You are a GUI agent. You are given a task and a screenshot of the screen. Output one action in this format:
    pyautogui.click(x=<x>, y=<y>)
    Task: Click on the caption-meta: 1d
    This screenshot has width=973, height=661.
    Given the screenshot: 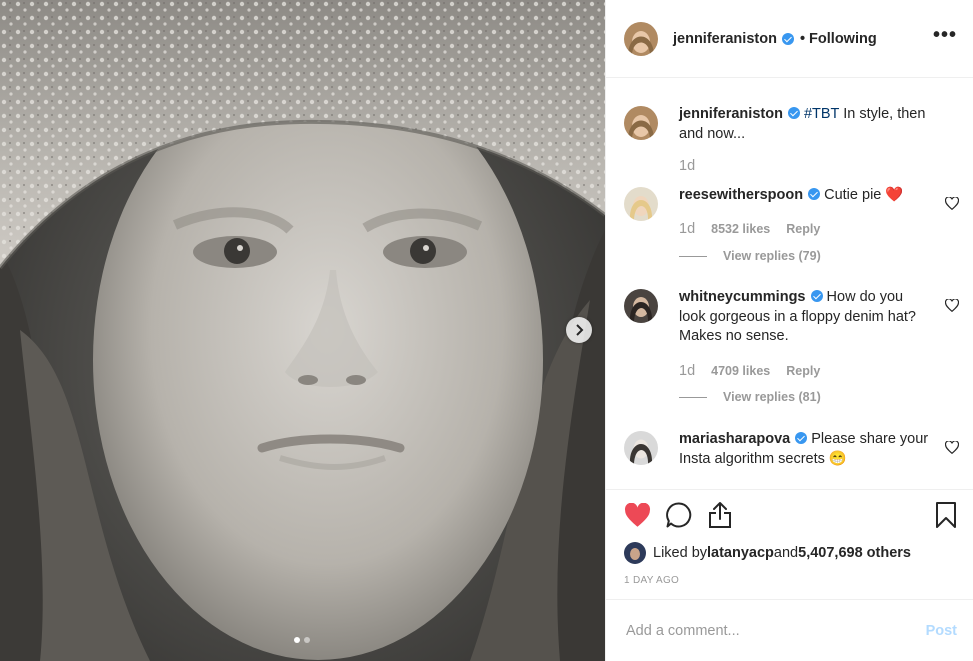 What is the action you would take?
    pyautogui.click(x=687, y=166)
    